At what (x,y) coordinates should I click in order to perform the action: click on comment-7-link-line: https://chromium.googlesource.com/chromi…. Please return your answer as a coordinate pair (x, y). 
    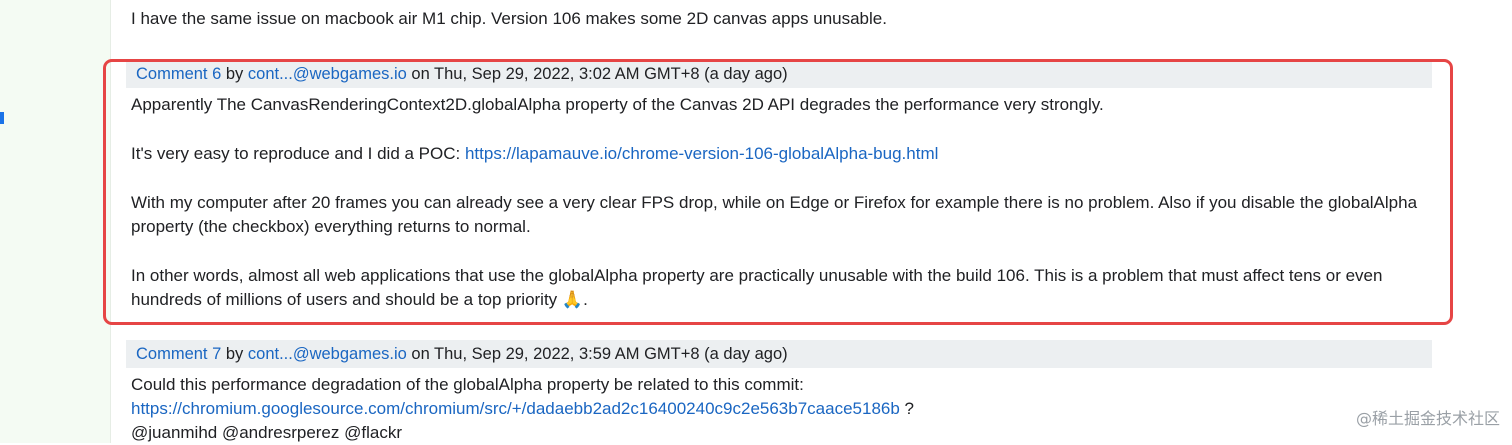
    Looking at the image, I should click on (779, 409).